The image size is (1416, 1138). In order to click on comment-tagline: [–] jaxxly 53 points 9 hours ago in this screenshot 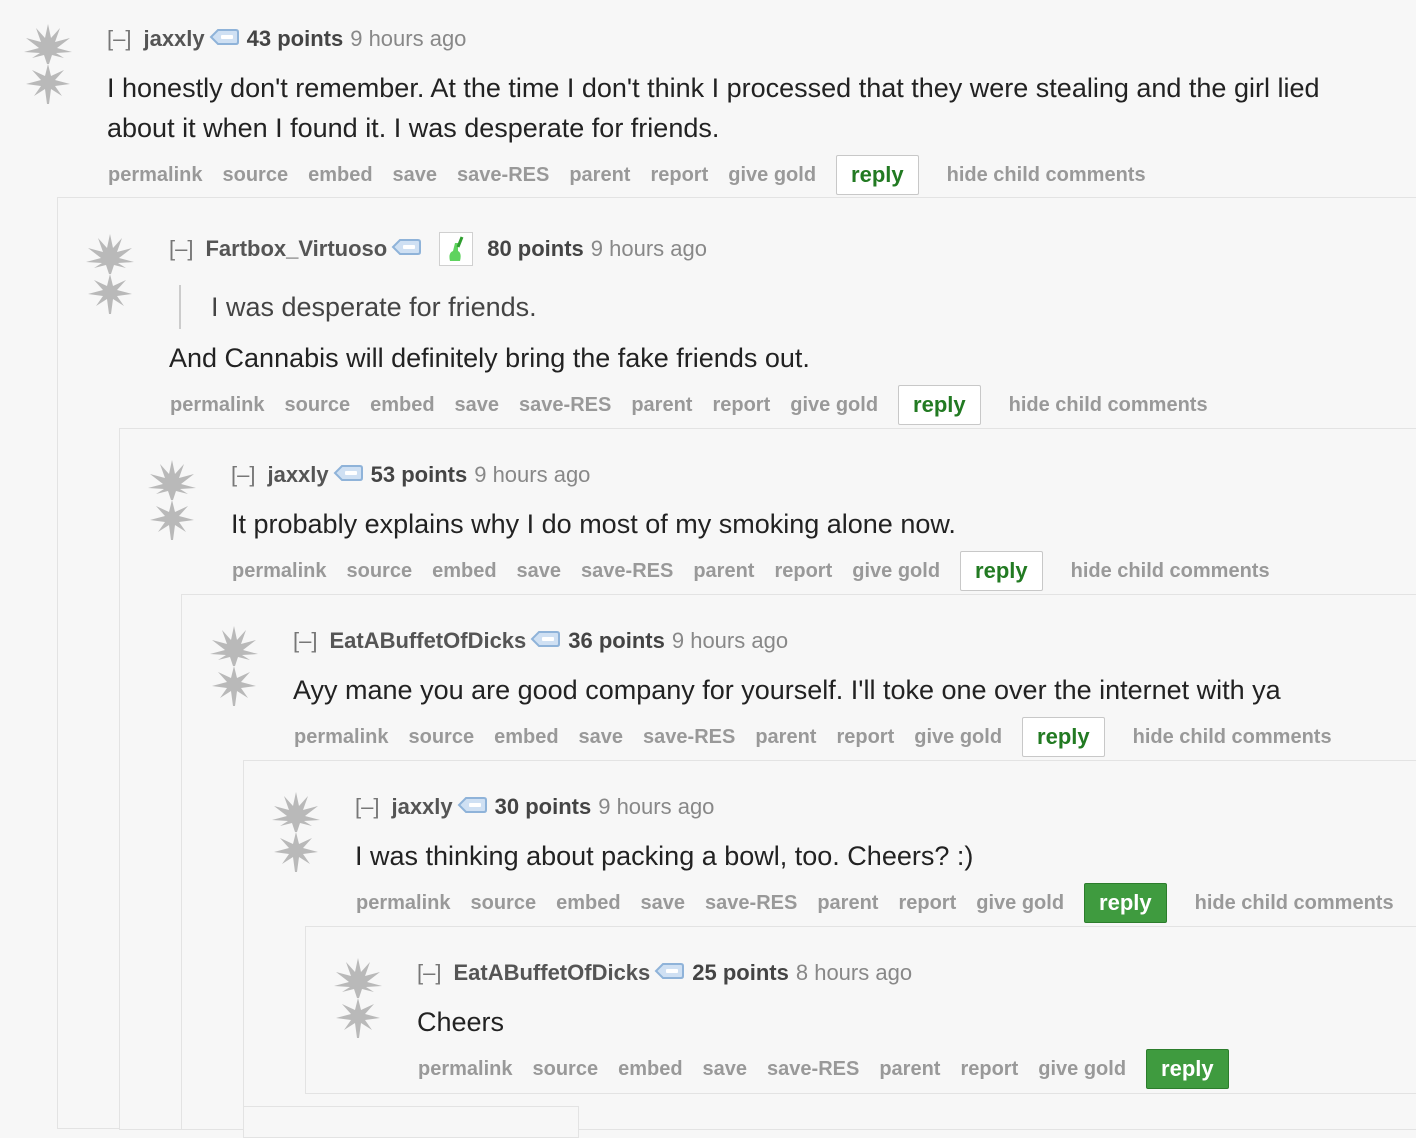, I will do `click(410, 475)`.